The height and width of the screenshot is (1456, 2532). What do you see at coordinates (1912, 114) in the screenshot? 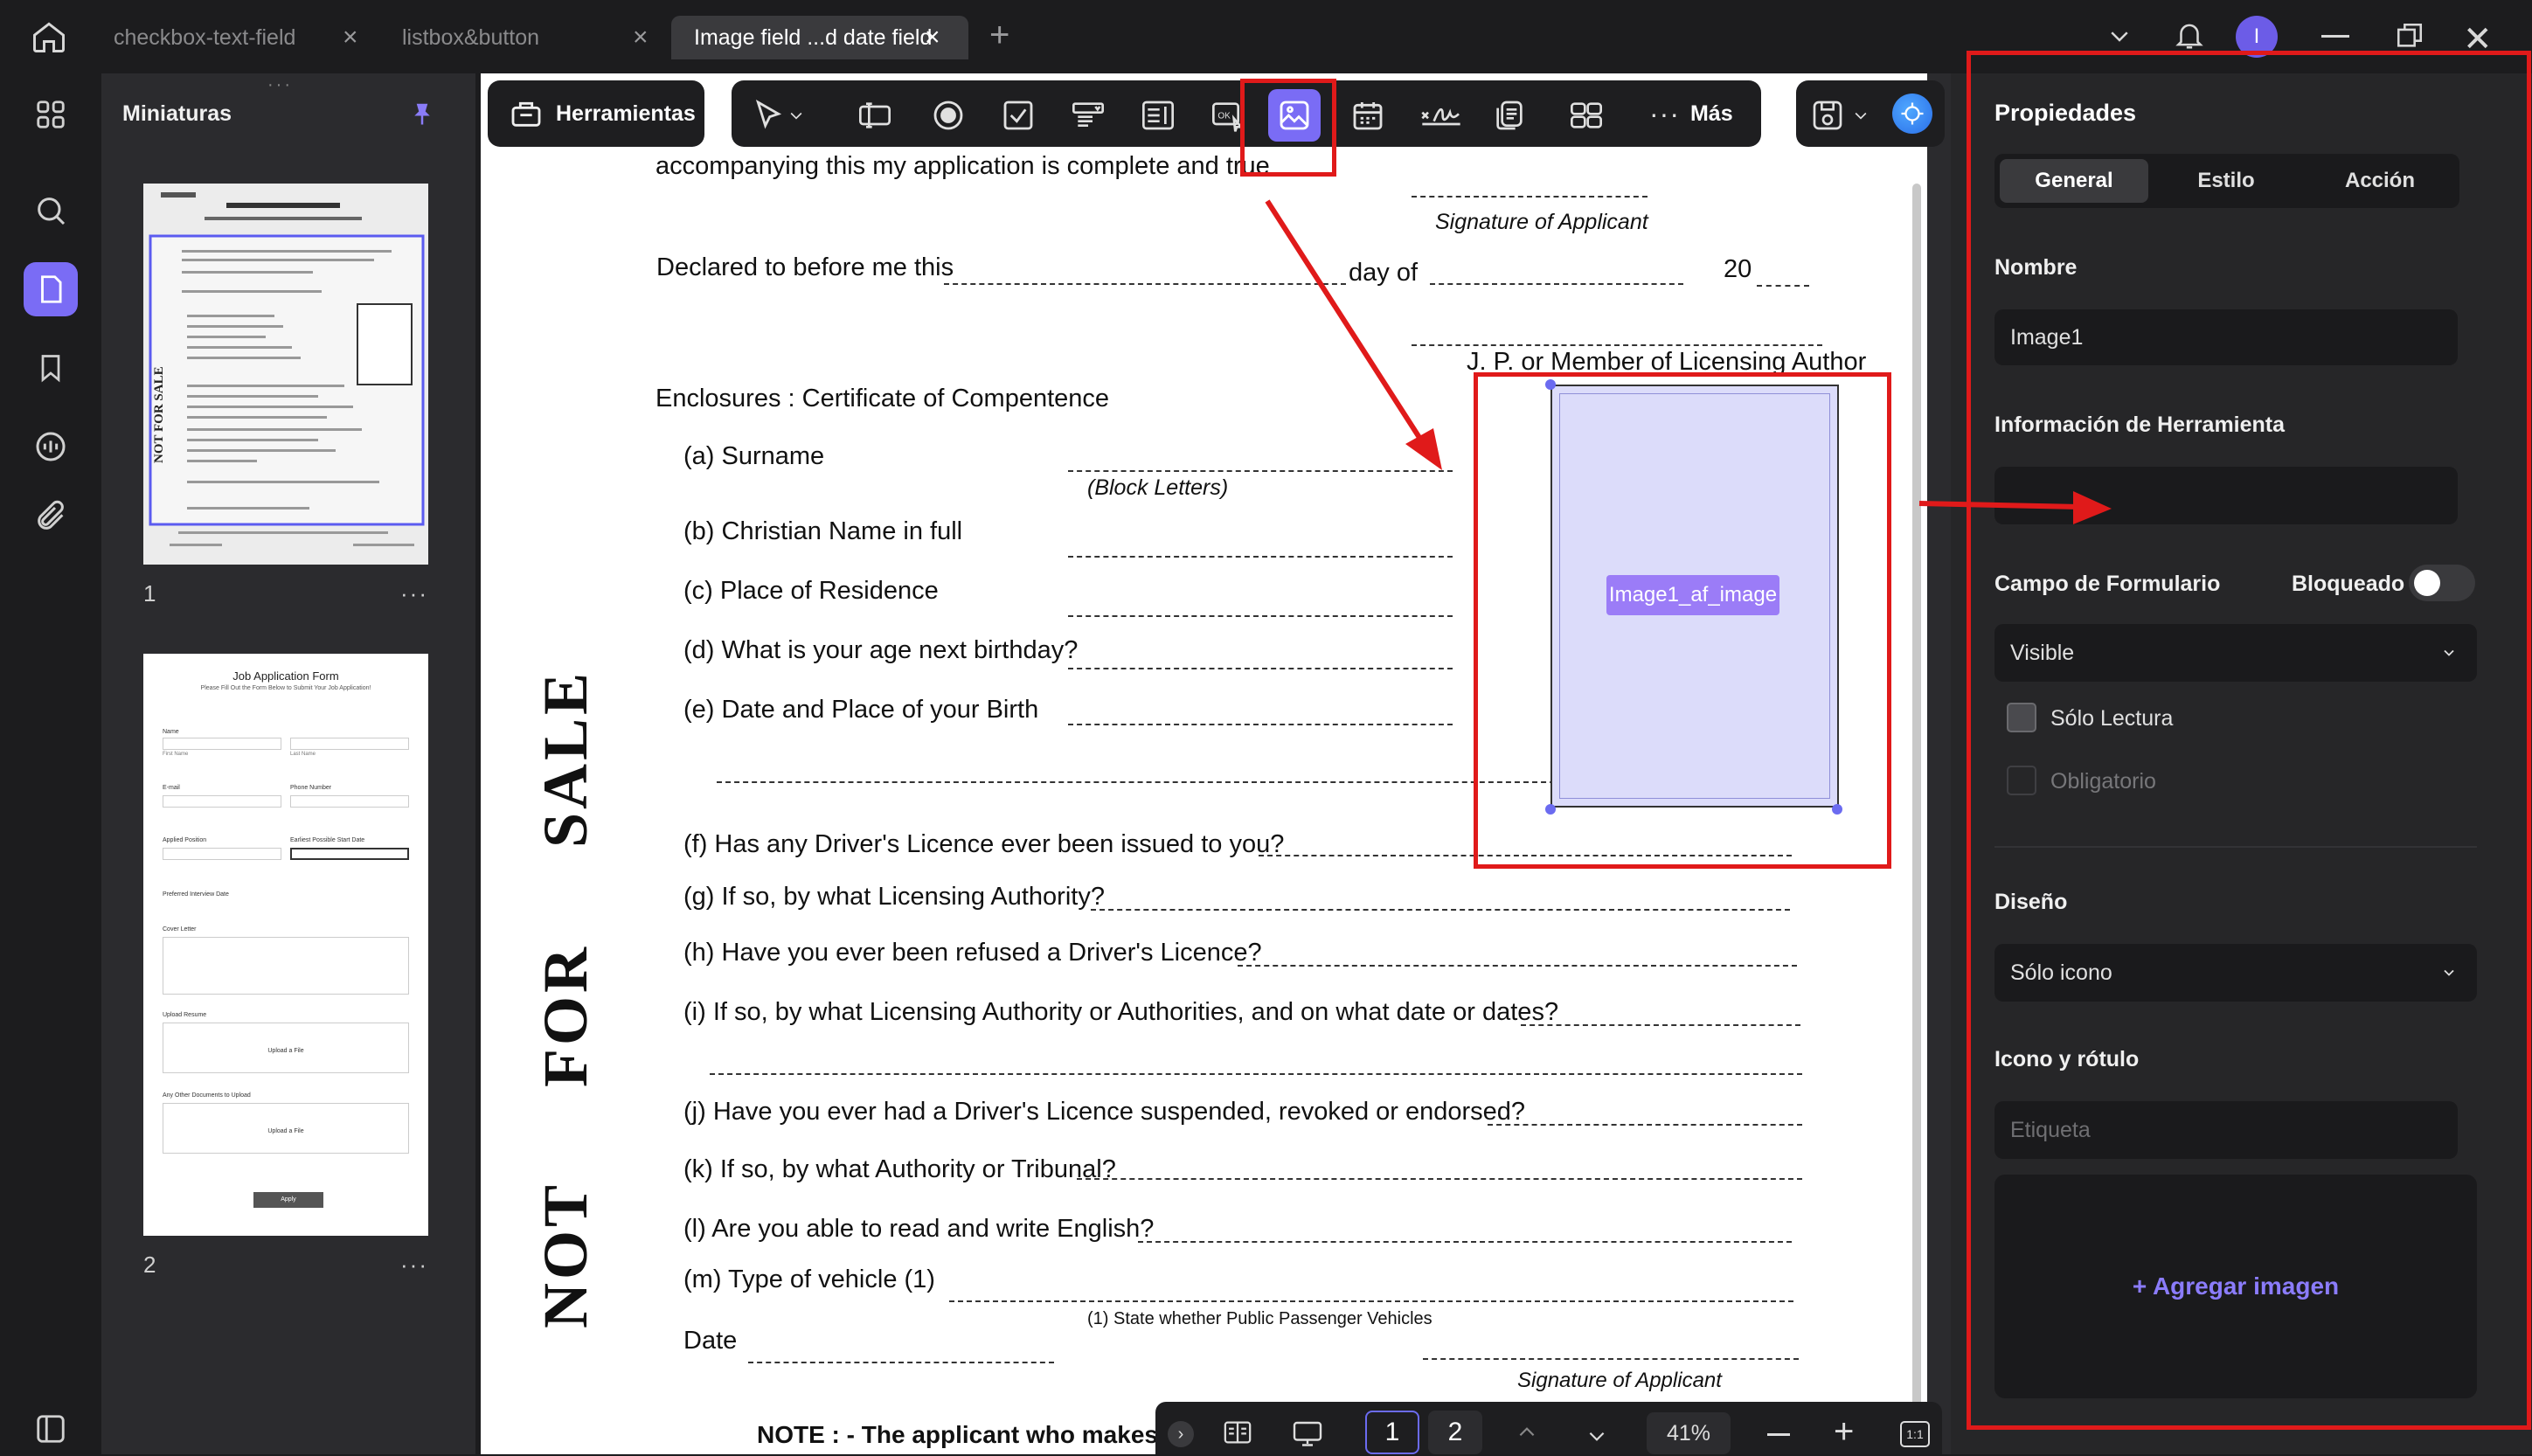
I see `ai-assistant-icon` at bounding box center [1912, 114].